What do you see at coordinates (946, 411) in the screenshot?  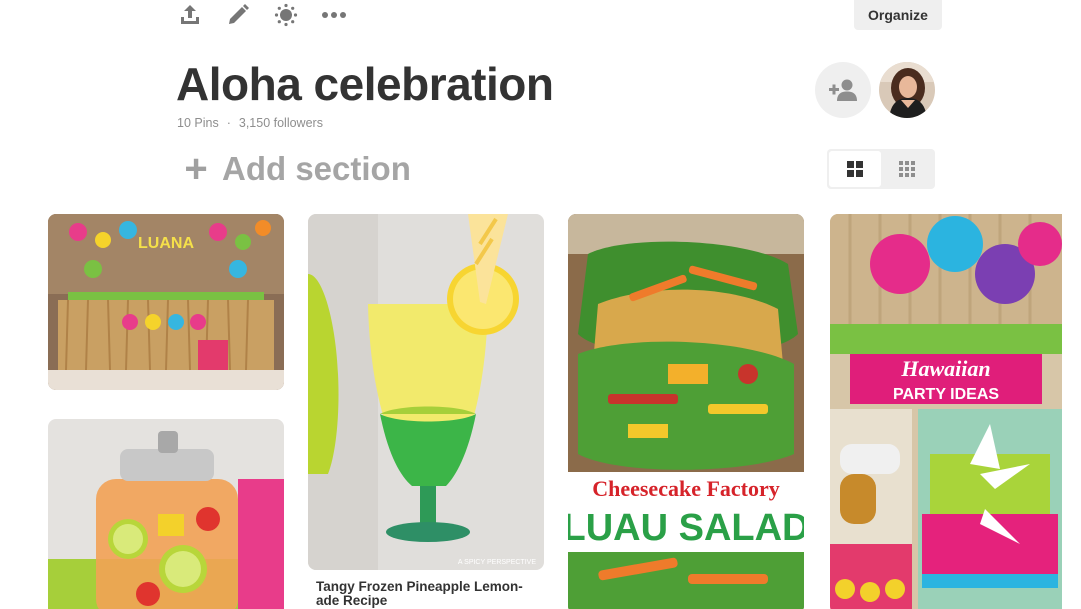 I see `pin-hawaiian-party-ideas: Hawaiian PARTY IDEAS` at bounding box center [946, 411].